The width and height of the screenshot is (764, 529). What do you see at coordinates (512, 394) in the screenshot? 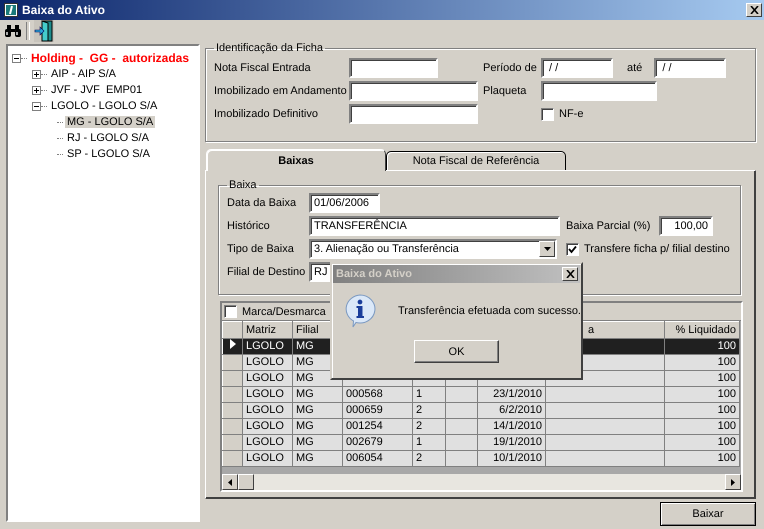
I see `table-cell: 23/1/2010` at bounding box center [512, 394].